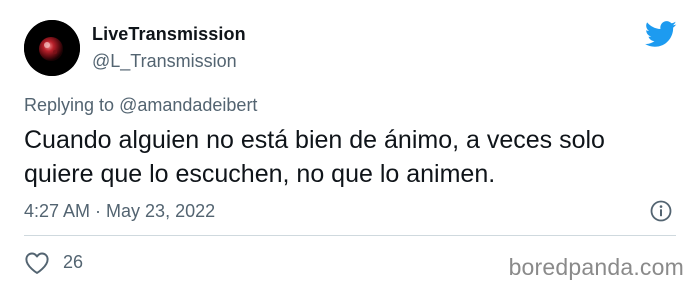  I want to click on twitter-bird-icon, so click(660, 34).